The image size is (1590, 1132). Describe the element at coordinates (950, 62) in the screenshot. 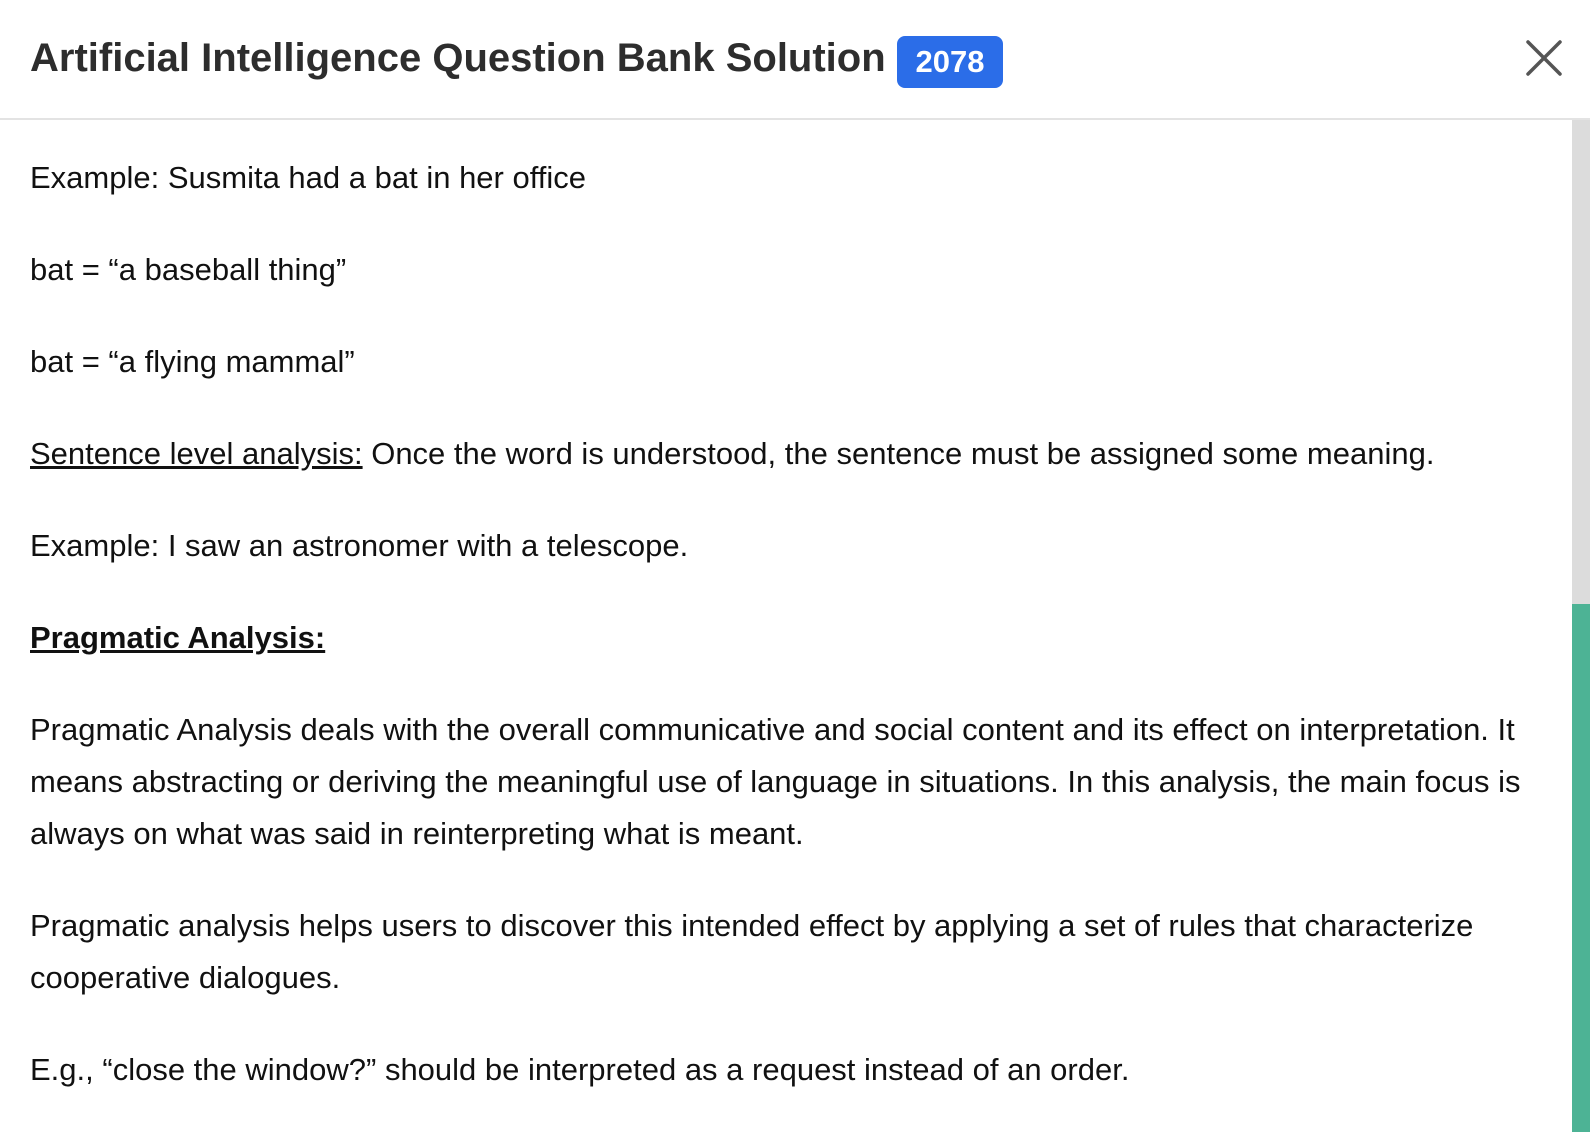

I see `year-badge: 2078` at that location.